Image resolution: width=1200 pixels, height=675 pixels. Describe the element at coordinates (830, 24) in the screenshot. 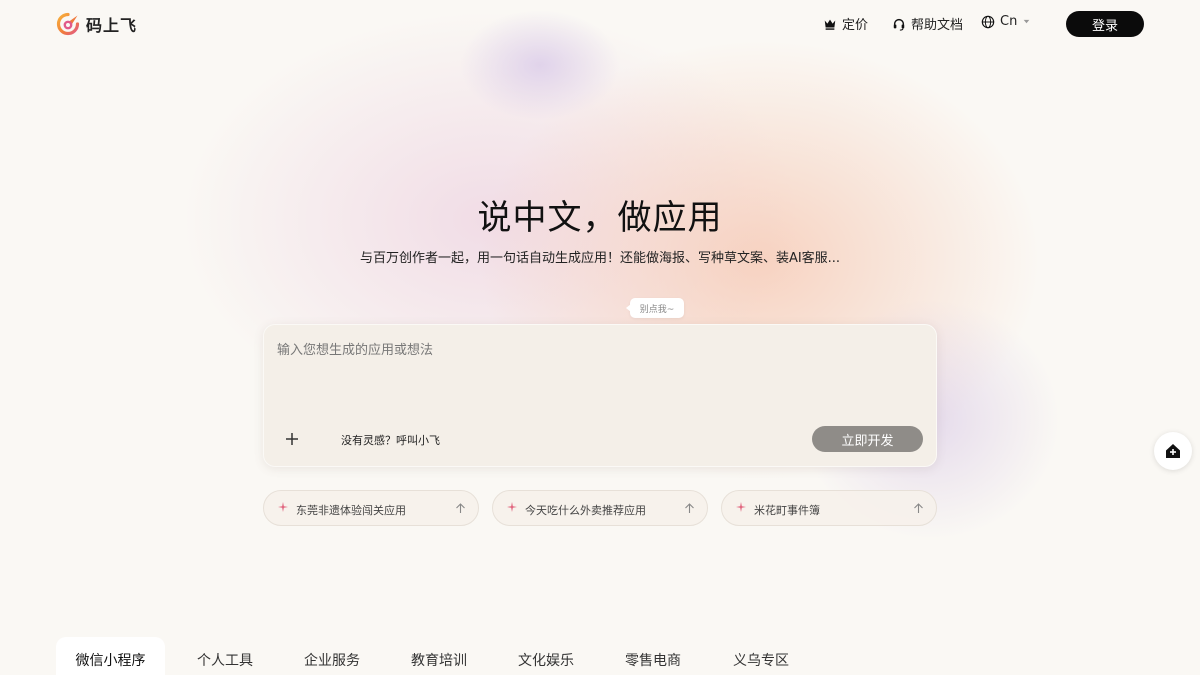

I see `crown-icon` at that location.